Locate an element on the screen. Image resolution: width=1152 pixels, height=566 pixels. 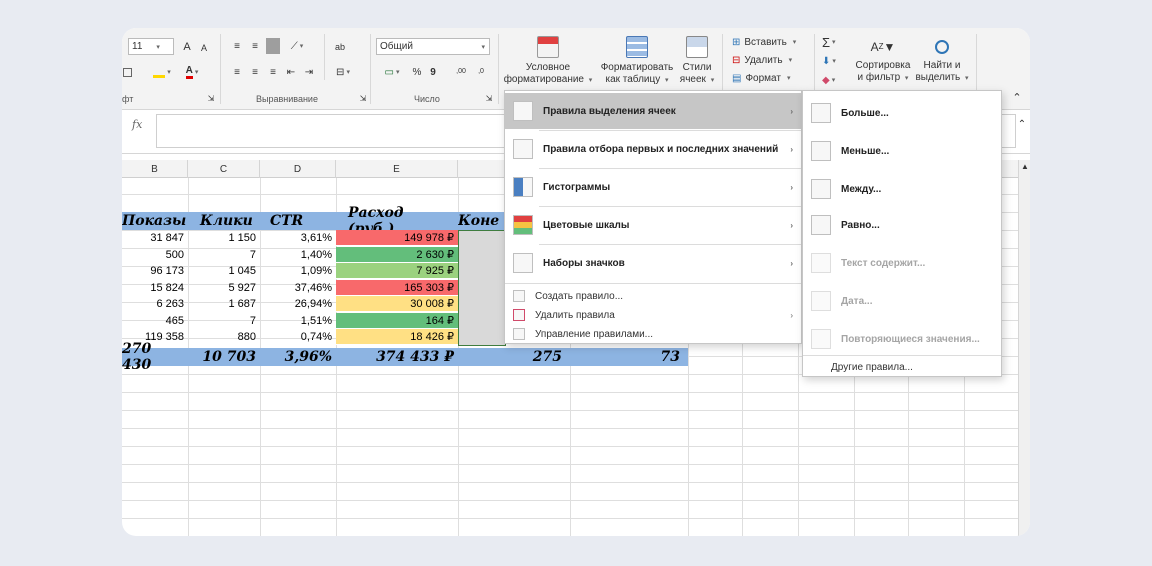
table-cell-views: 465 is located at coordinates (155, 321).